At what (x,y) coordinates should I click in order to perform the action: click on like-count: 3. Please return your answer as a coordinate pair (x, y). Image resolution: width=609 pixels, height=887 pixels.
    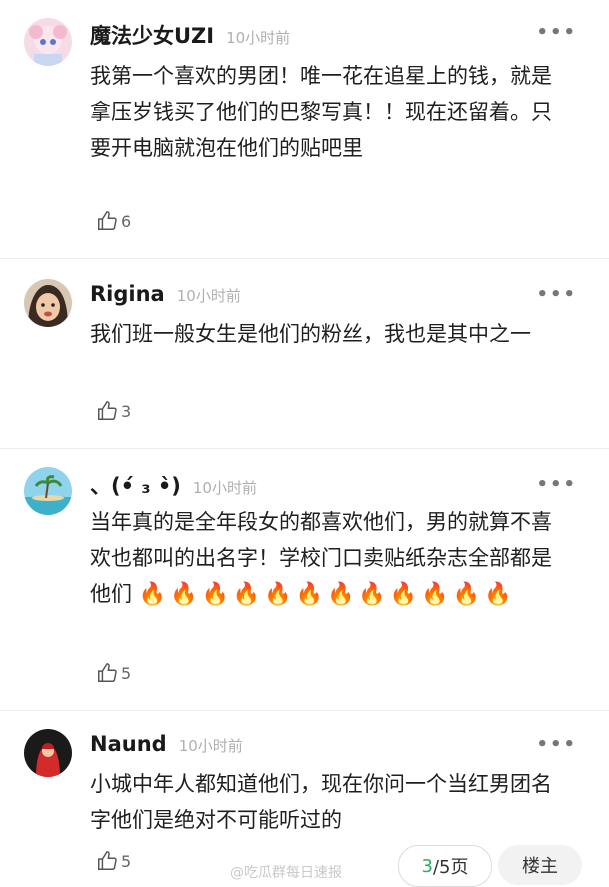
    Looking at the image, I should click on (126, 411).